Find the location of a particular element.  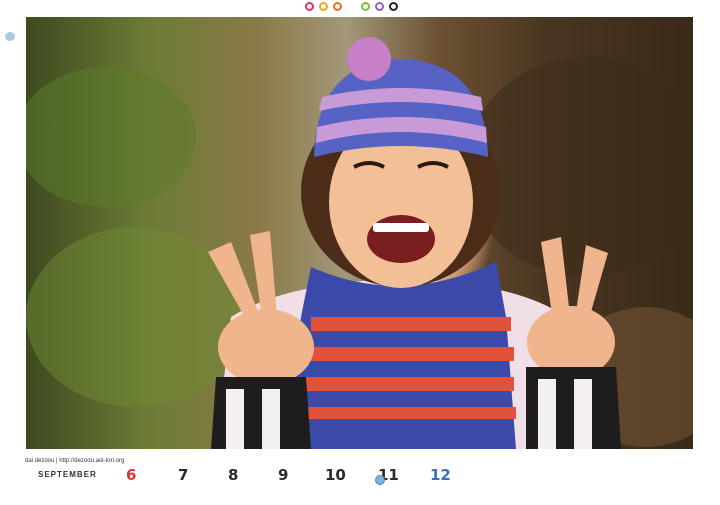

day-12: 12 is located at coordinates (440, 475).